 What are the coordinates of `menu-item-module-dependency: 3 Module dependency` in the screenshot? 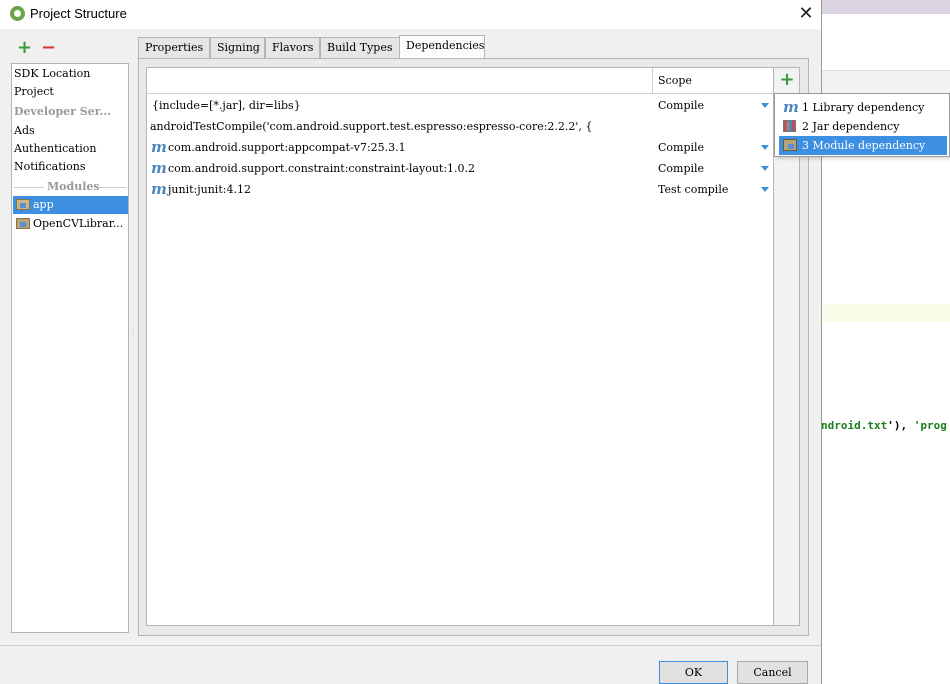 It's located at (863, 145).